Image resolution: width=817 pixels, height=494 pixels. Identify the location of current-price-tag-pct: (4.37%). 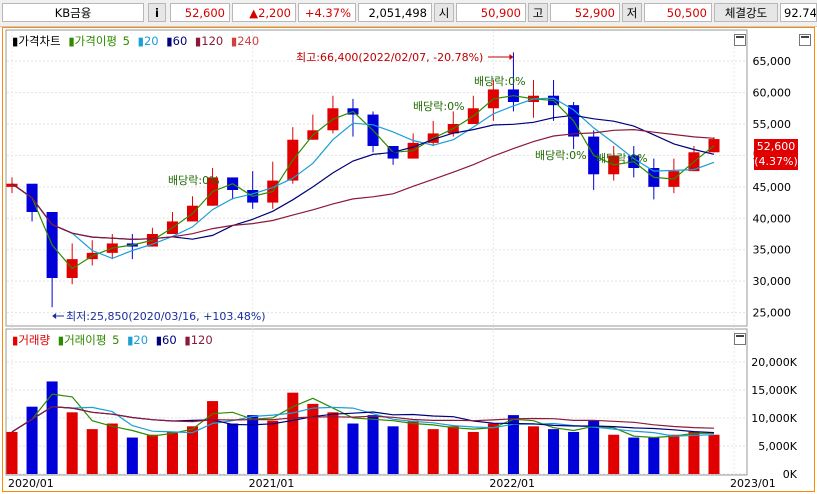
(776, 161).